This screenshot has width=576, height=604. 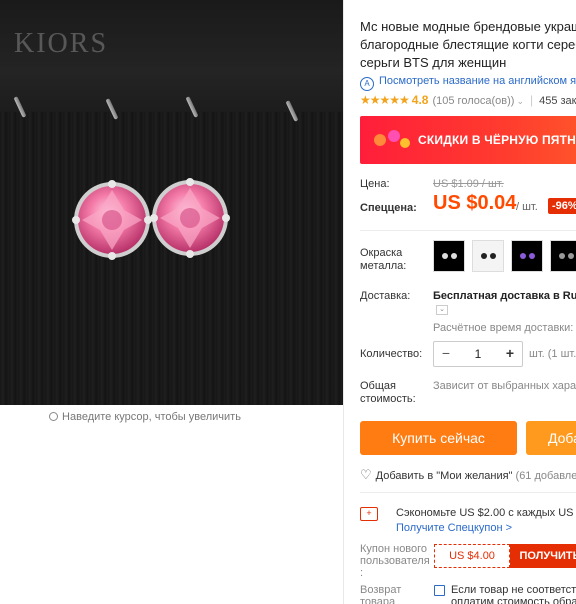 I want to click on new-user-coupon-label: Купон нового пользователя :, so click(x=395, y=561).